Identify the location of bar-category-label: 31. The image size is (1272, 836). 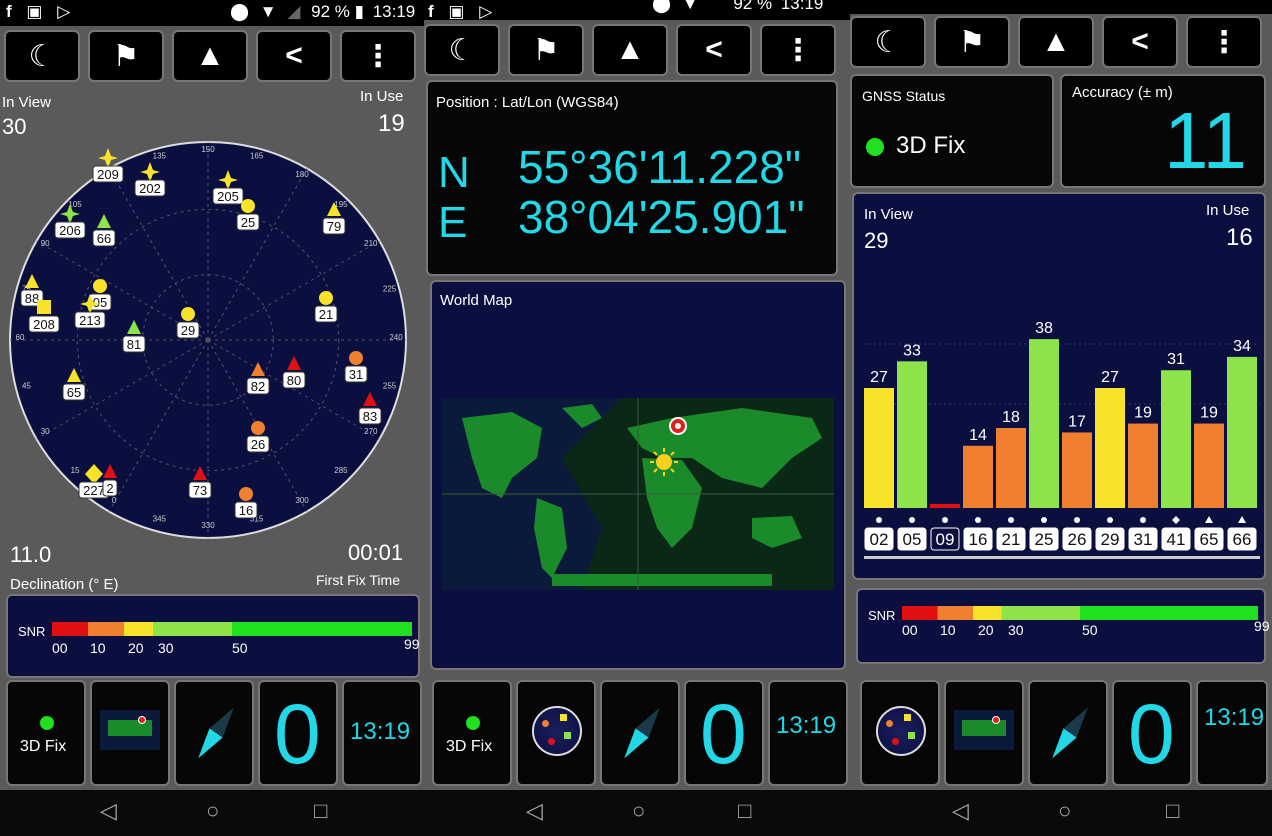
(1143, 539).